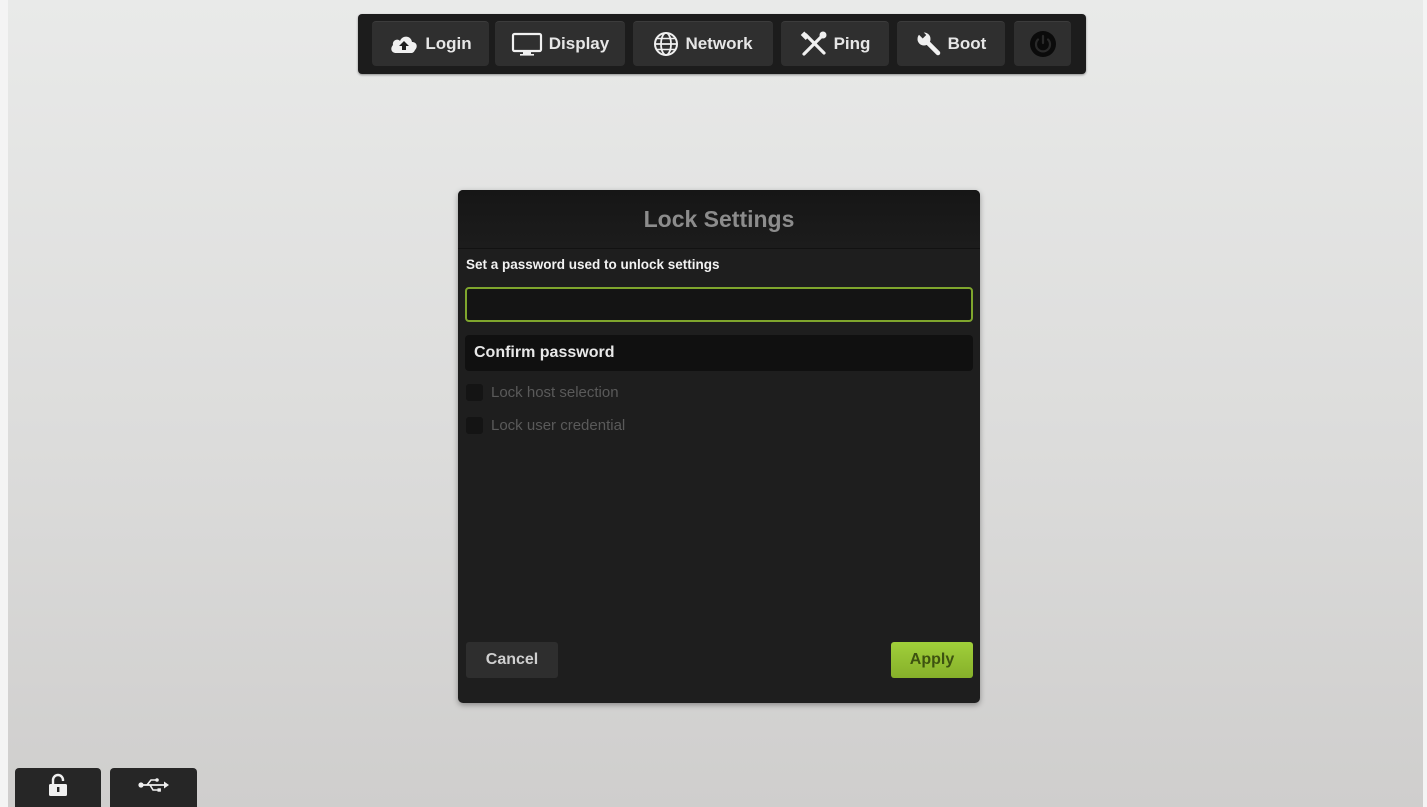 The height and width of the screenshot is (807, 1427). I want to click on boot-button: Boot, so click(951, 43).